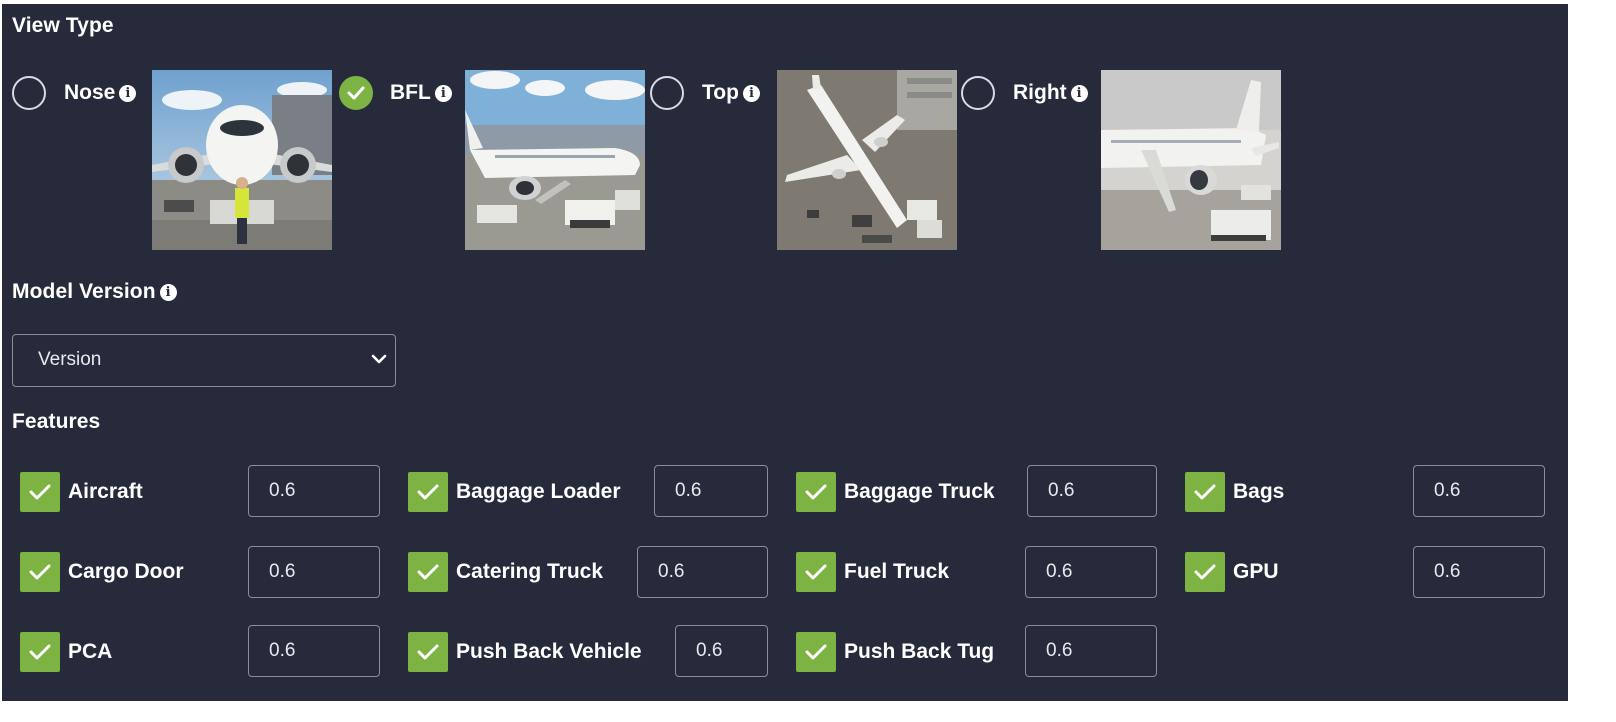  I want to click on feature-label-catering-truck: Catering Truck, so click(530, 571).